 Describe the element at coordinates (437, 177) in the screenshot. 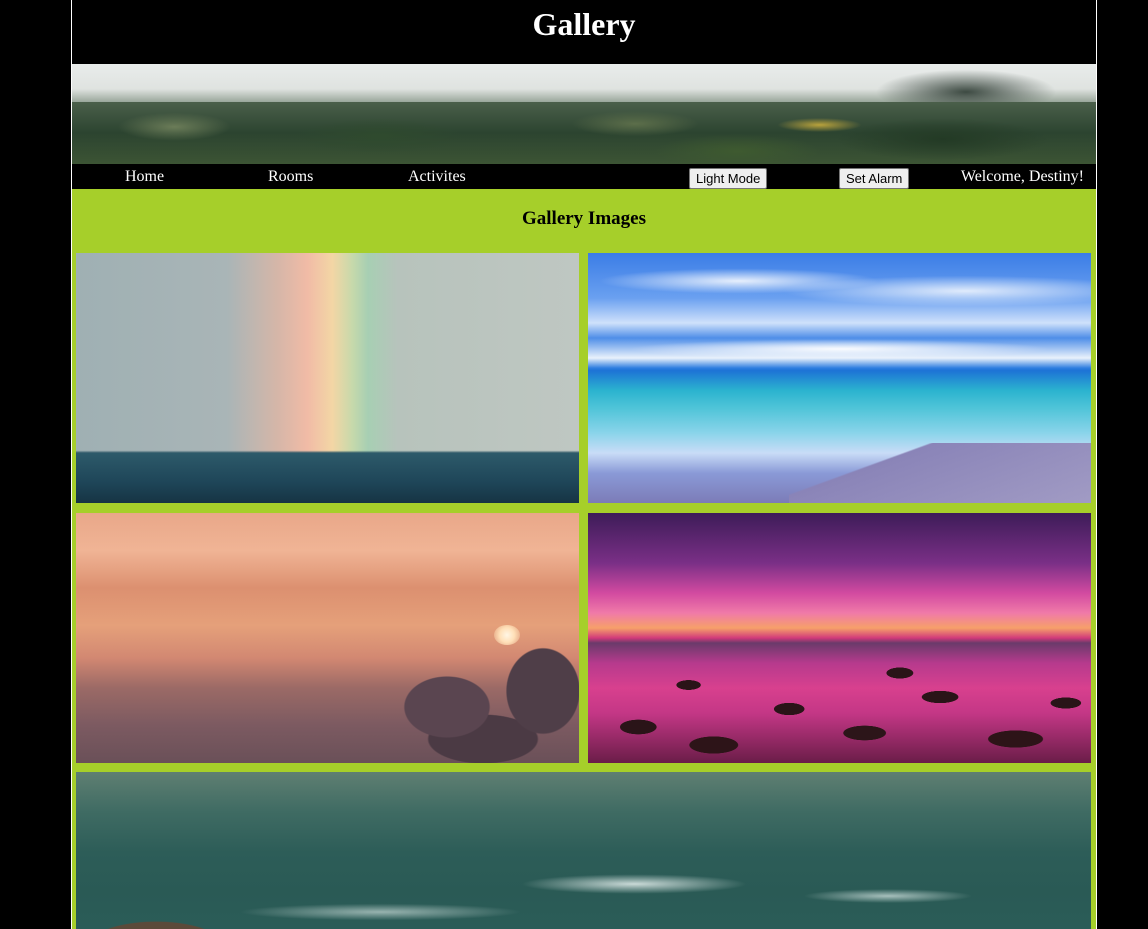

I see `nav-link-activities: Activites` at that location.